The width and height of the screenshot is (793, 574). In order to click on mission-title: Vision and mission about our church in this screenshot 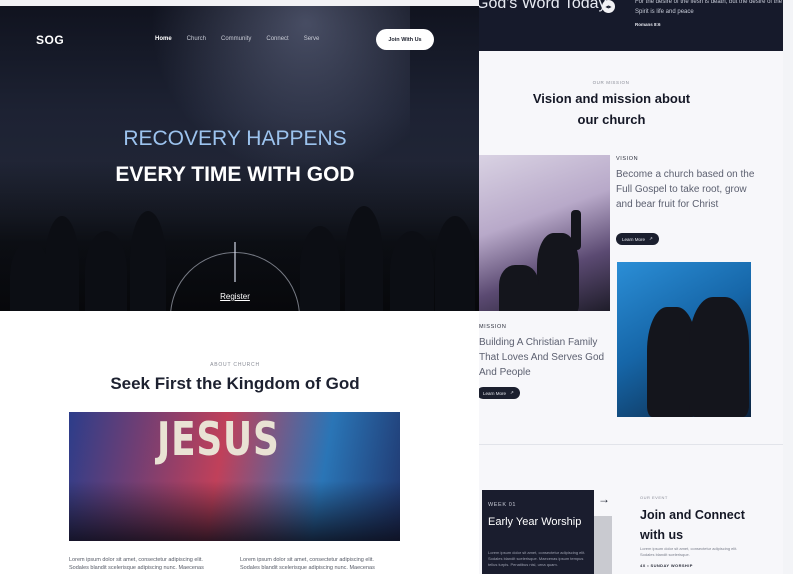, I will do `click(611, 109)`.